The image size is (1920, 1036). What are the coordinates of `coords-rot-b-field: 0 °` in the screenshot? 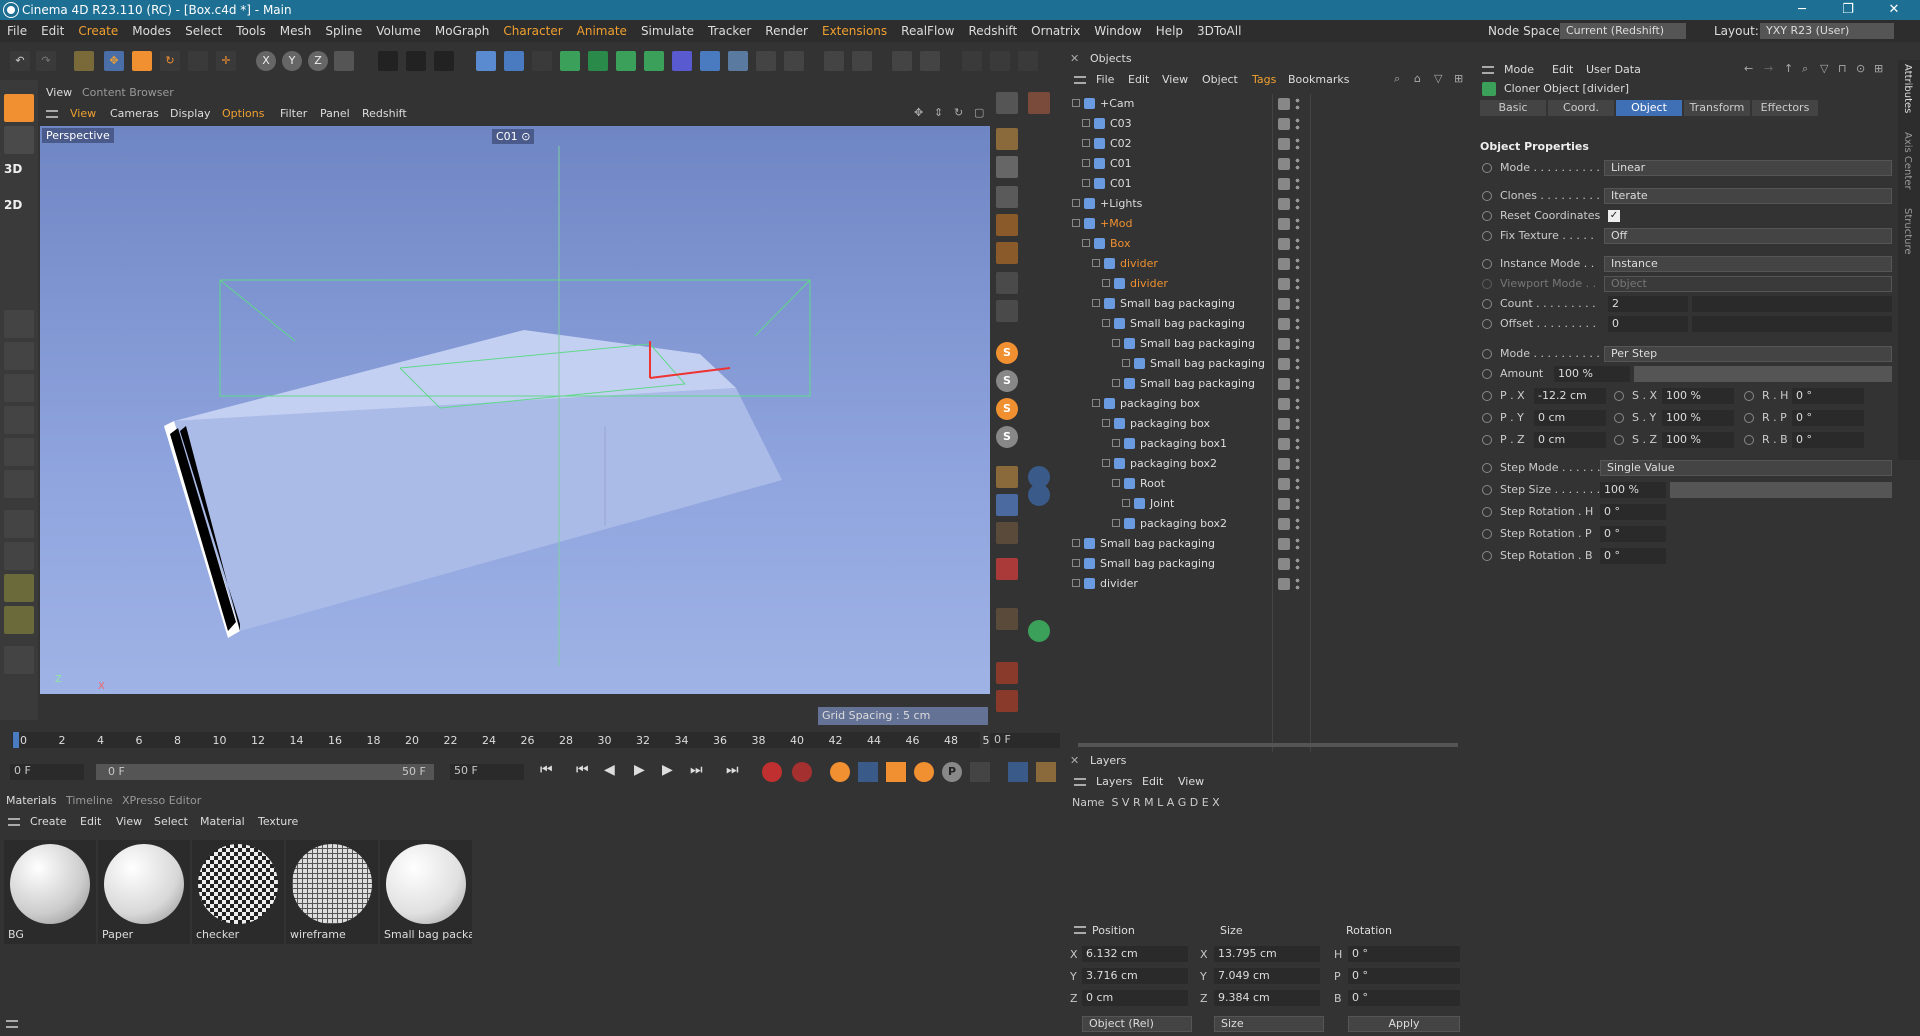 It's located at (1404, 998).